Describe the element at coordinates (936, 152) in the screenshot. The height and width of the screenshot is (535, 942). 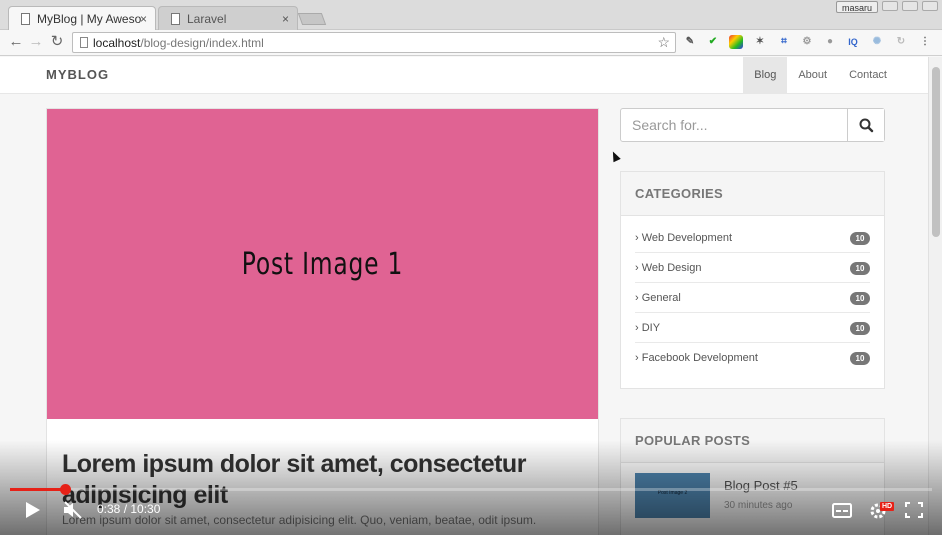
I see `scrollbar-thumb` at that location.